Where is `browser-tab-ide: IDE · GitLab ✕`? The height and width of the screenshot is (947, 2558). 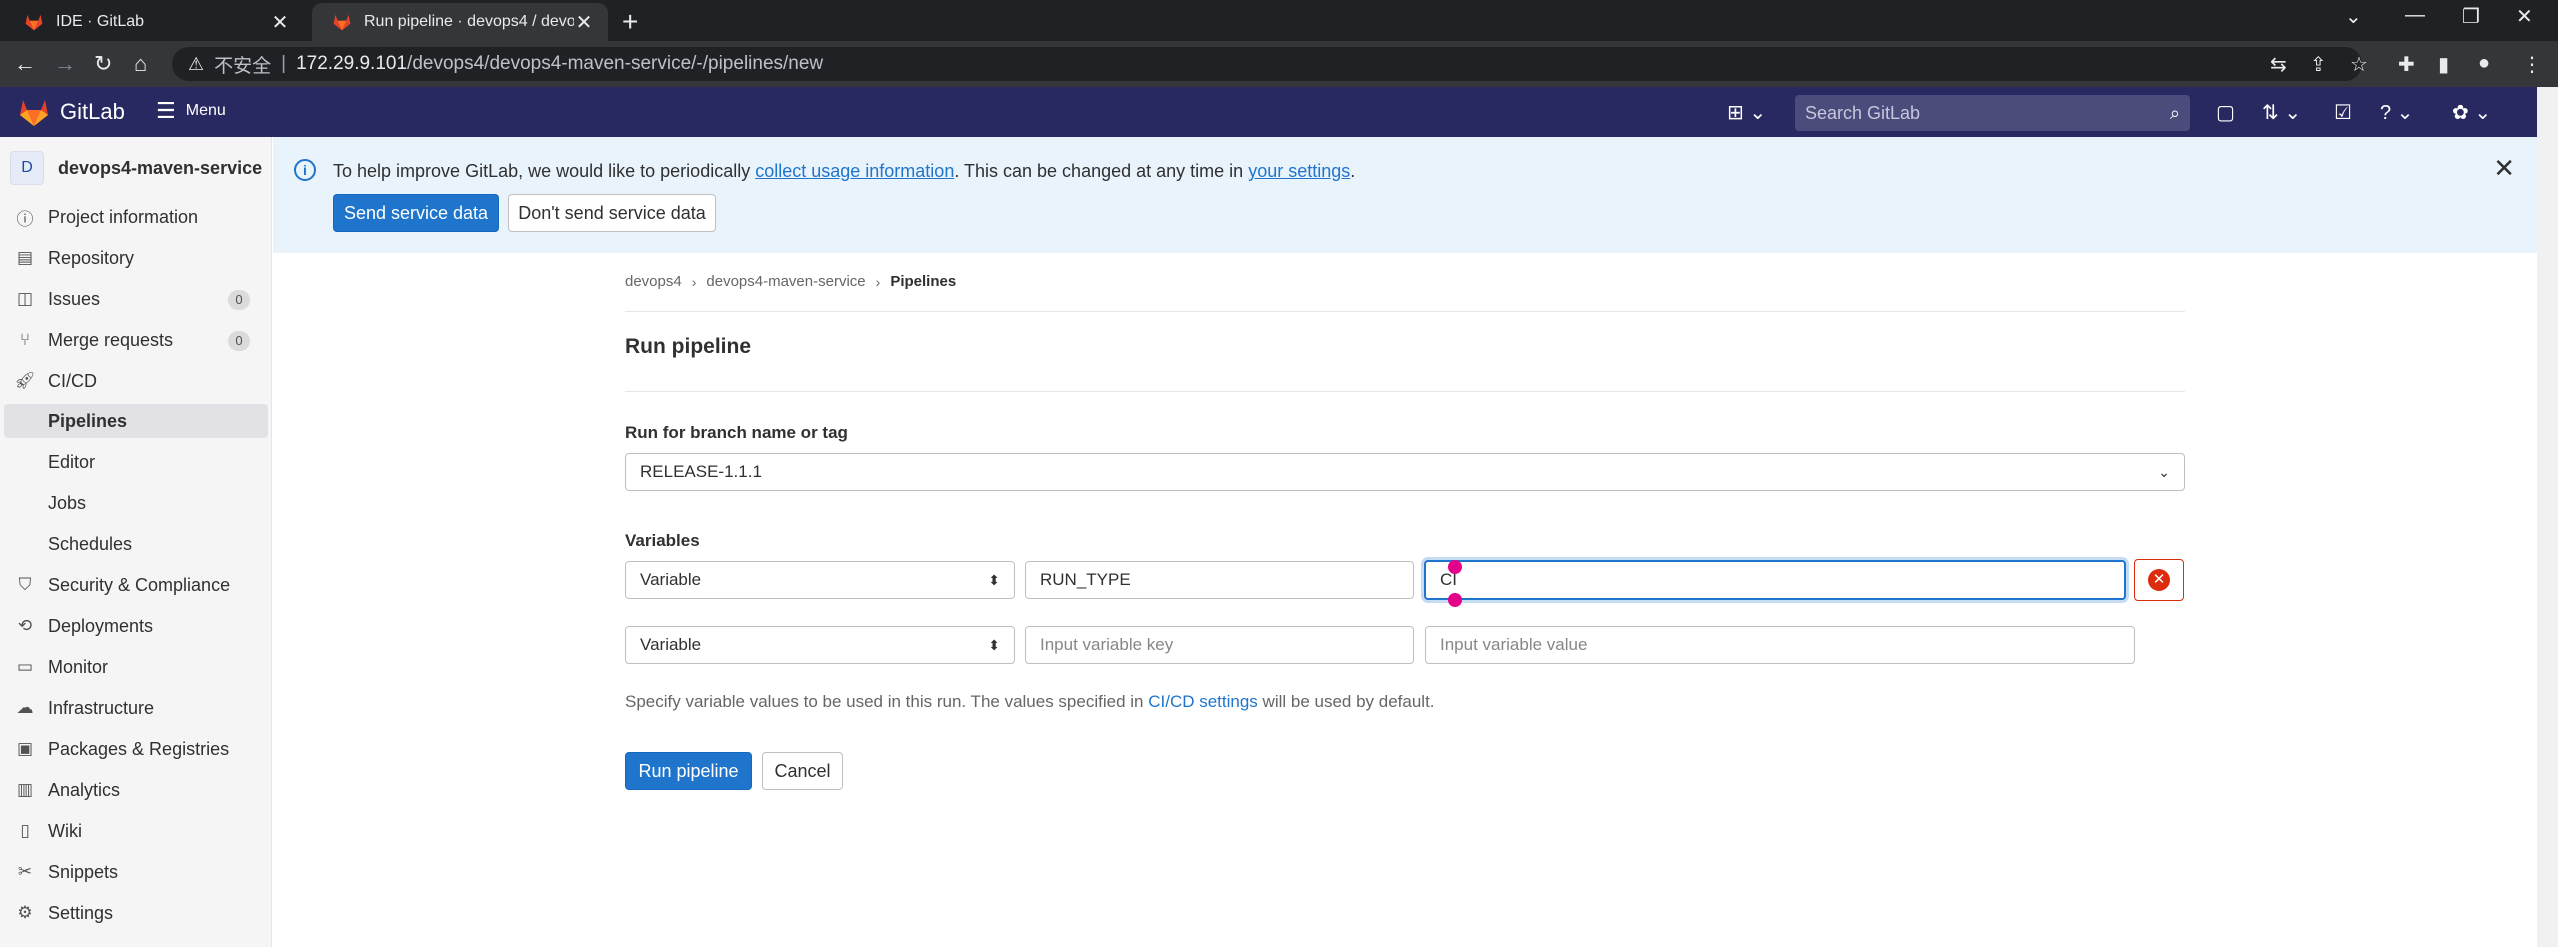 browser-tab-ide: IDE · GitLab ✕ is located at coordinates (154, 22).